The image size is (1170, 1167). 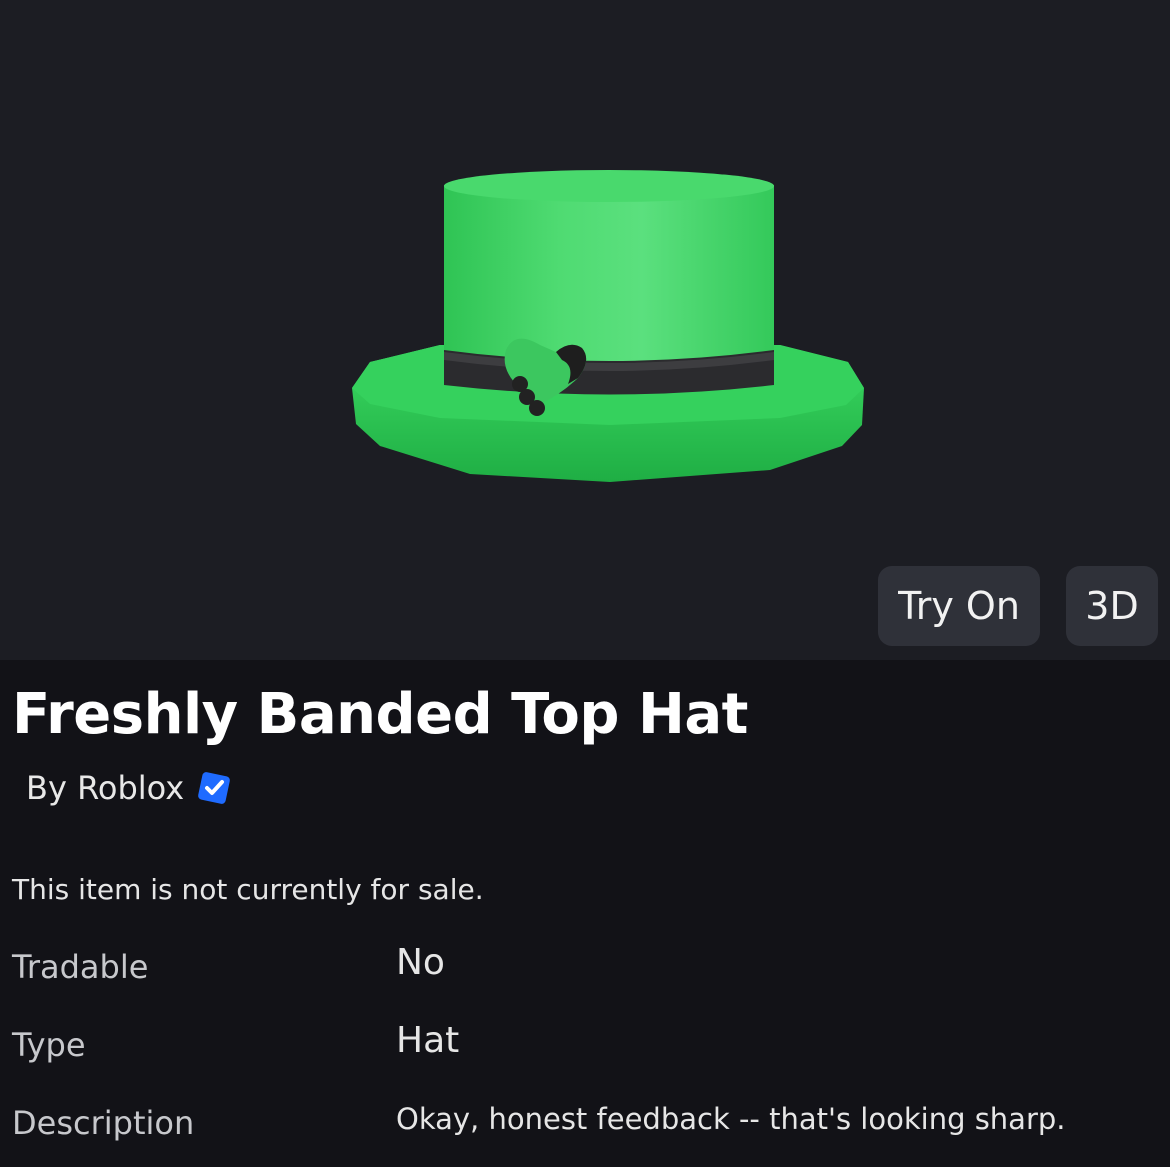 I want to click on green-top-hat-image, so click(x=608, y=326).